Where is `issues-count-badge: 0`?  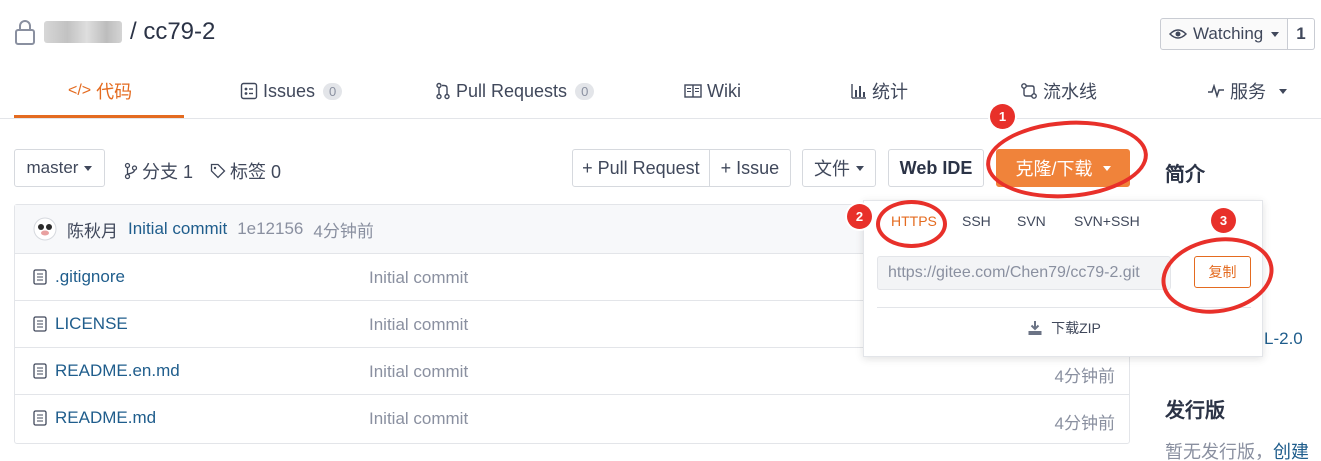 issues-count-badge: 0 is located at coordinates (333, 91).